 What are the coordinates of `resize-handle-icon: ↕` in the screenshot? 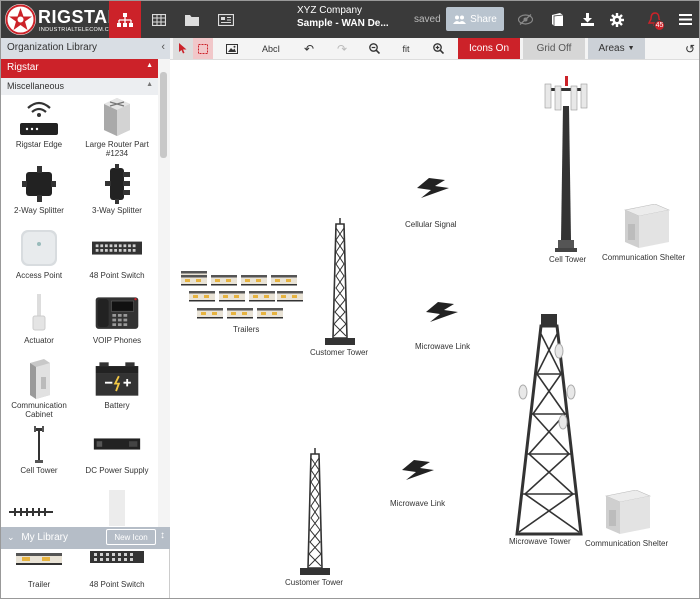 It's located at (162, 535).